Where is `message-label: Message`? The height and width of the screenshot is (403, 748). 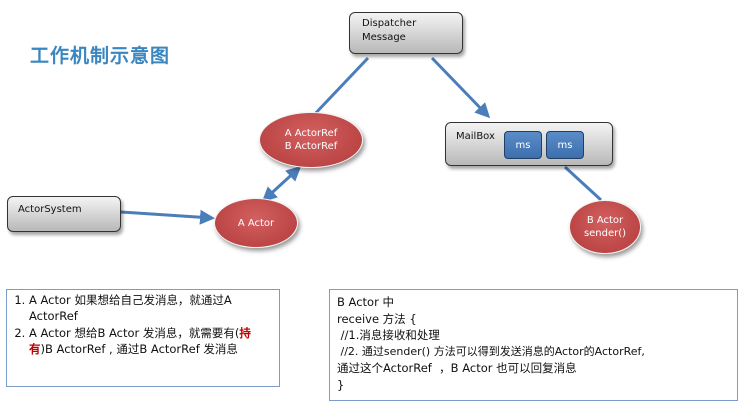 message-label: Message is located at coordinates (384, 37).